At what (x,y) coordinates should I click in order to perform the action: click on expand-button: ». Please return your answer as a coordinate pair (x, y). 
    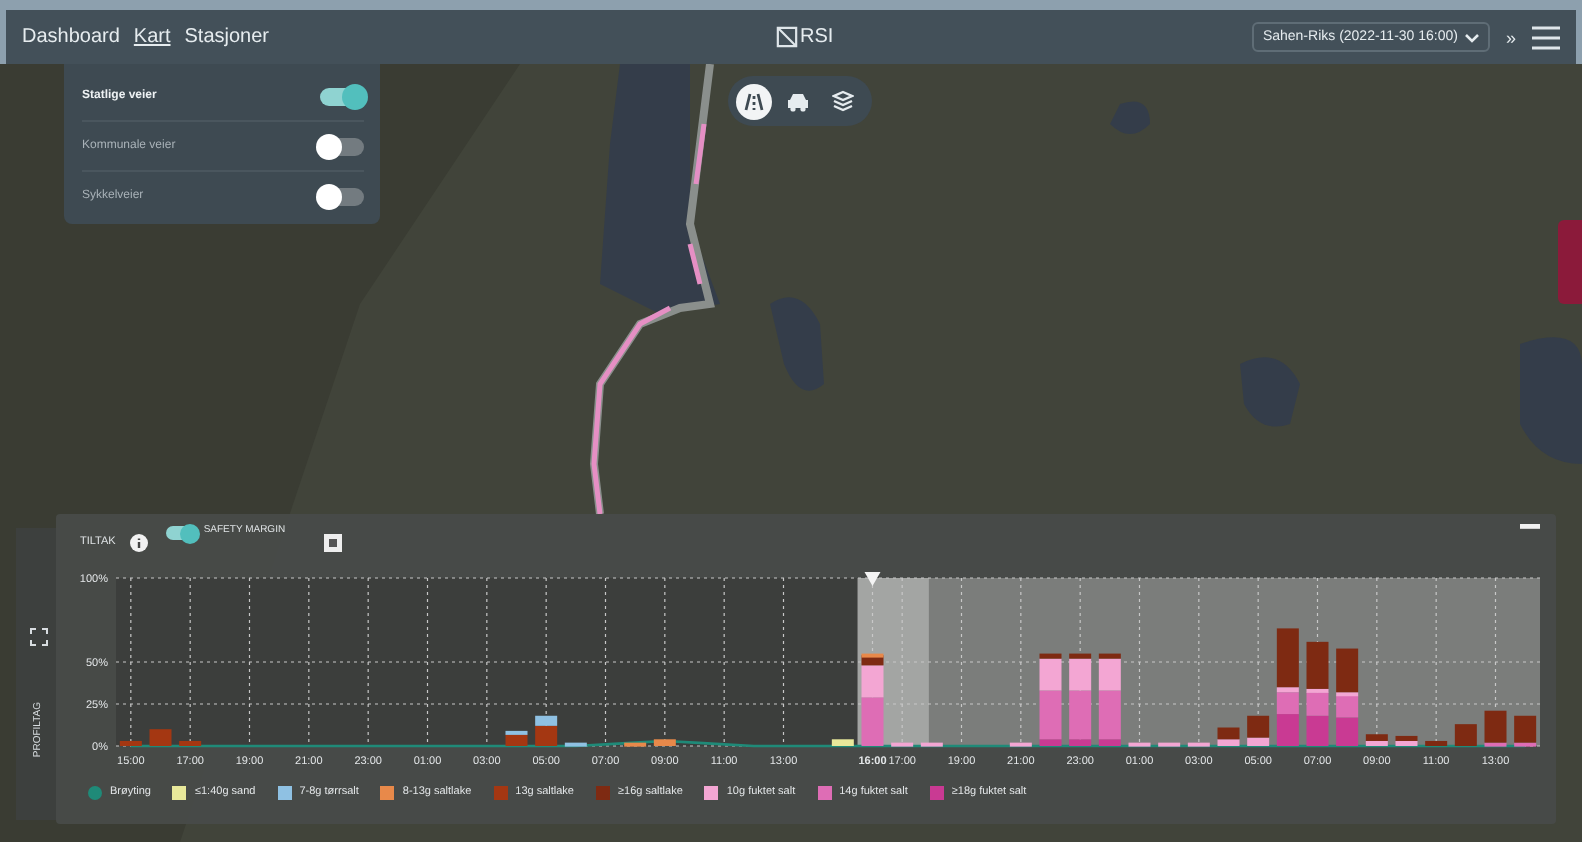
    Looking at the image, I should click on (1510, 37).